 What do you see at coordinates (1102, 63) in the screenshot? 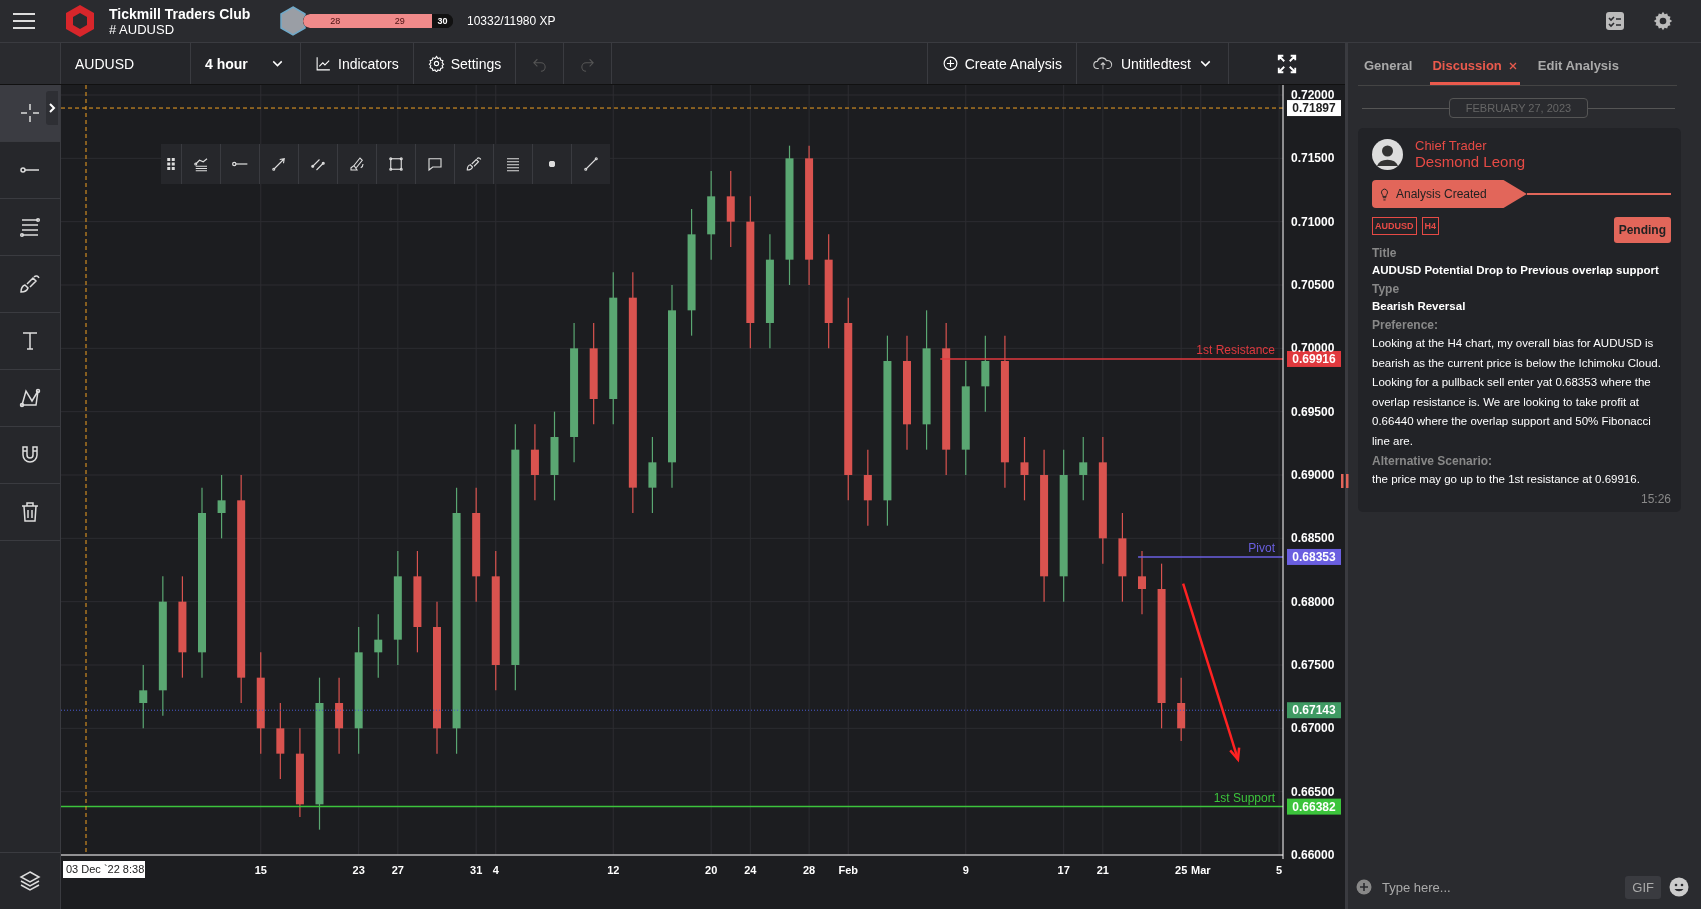
I see `cloud-upload-icon` at bounding box center [1102, 63].